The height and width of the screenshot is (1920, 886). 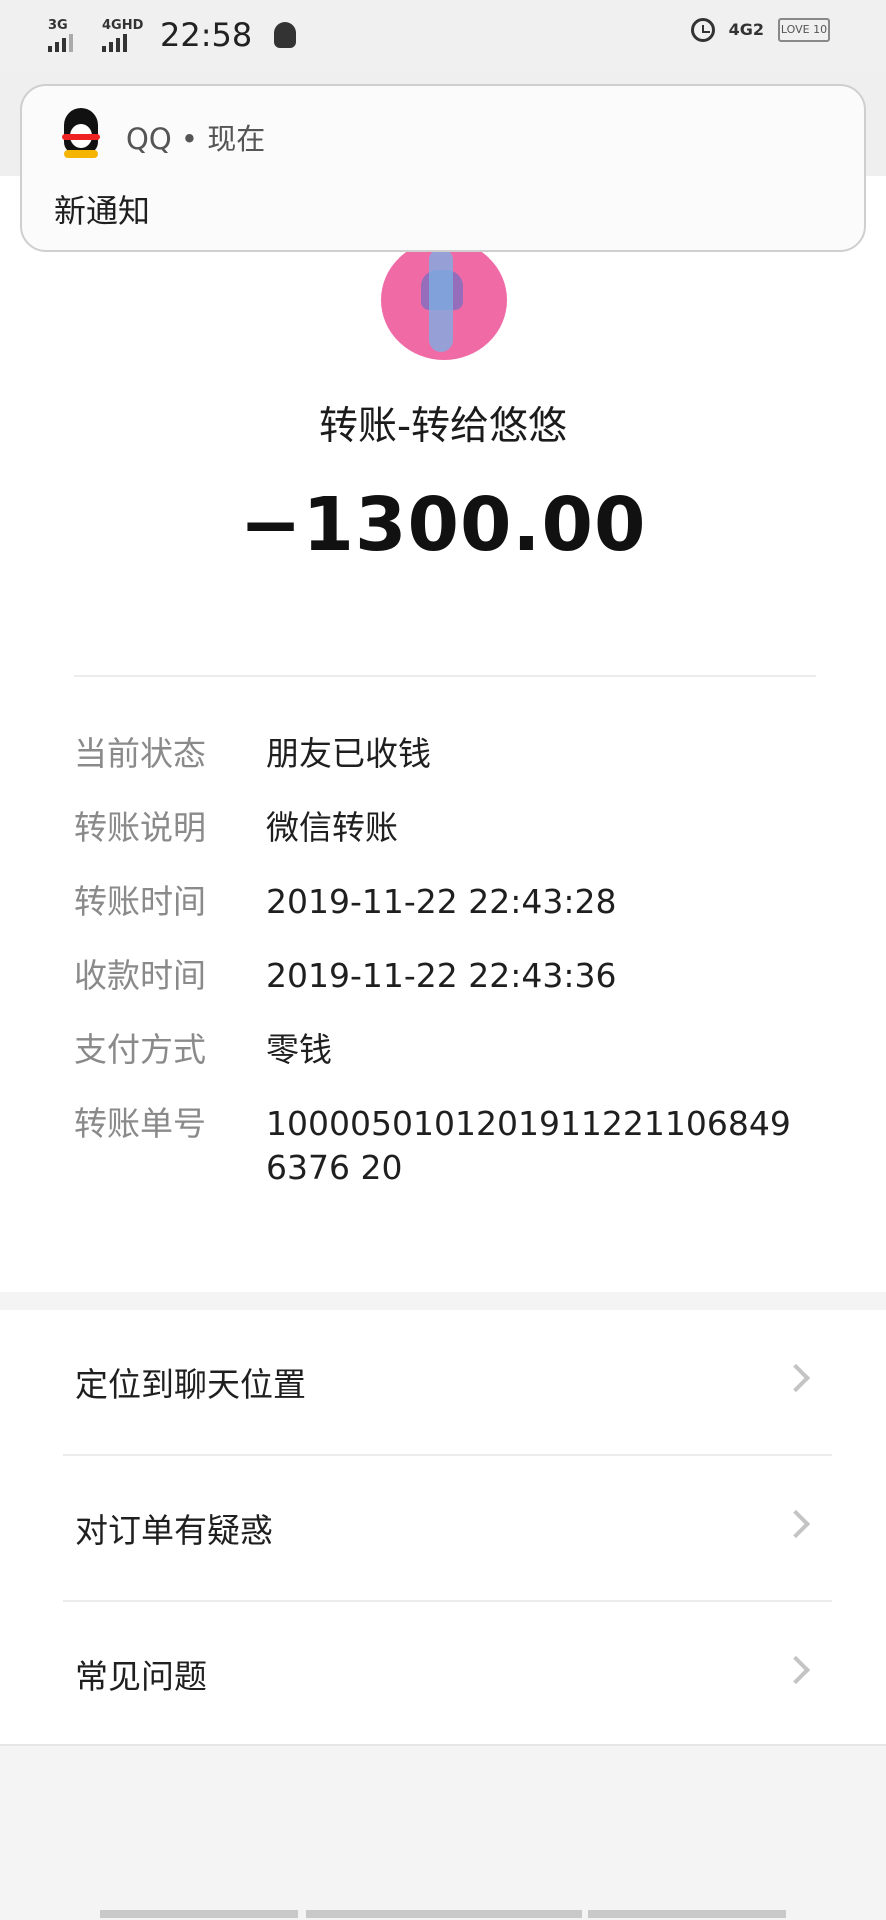 What do you see at coordinates (443, 1301) in the screenshot?
I see `section-gap` at bounding box center [443, 1301].